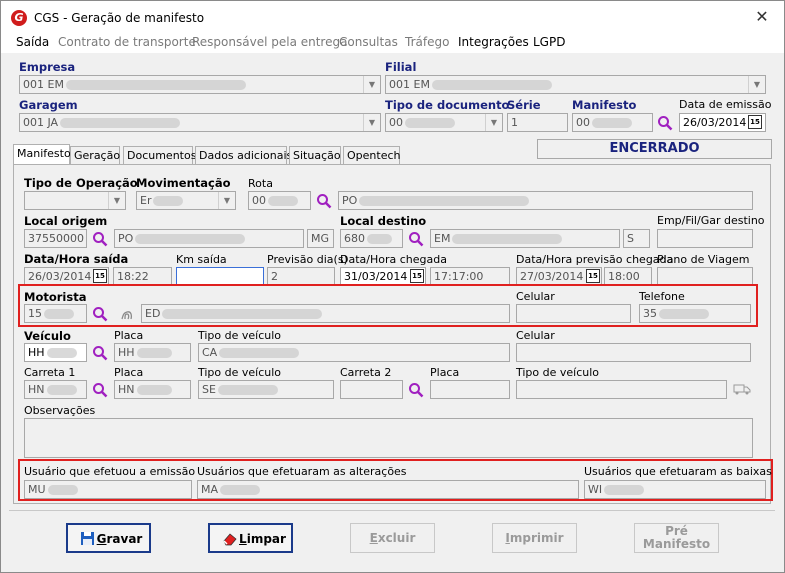 Image resolution: width=785 pixels, height=573 pixels. What do you see at coordinates (108, 538) in the screenshot?
I see `gravar-button: Gravar` at bounding box center [108, 538].